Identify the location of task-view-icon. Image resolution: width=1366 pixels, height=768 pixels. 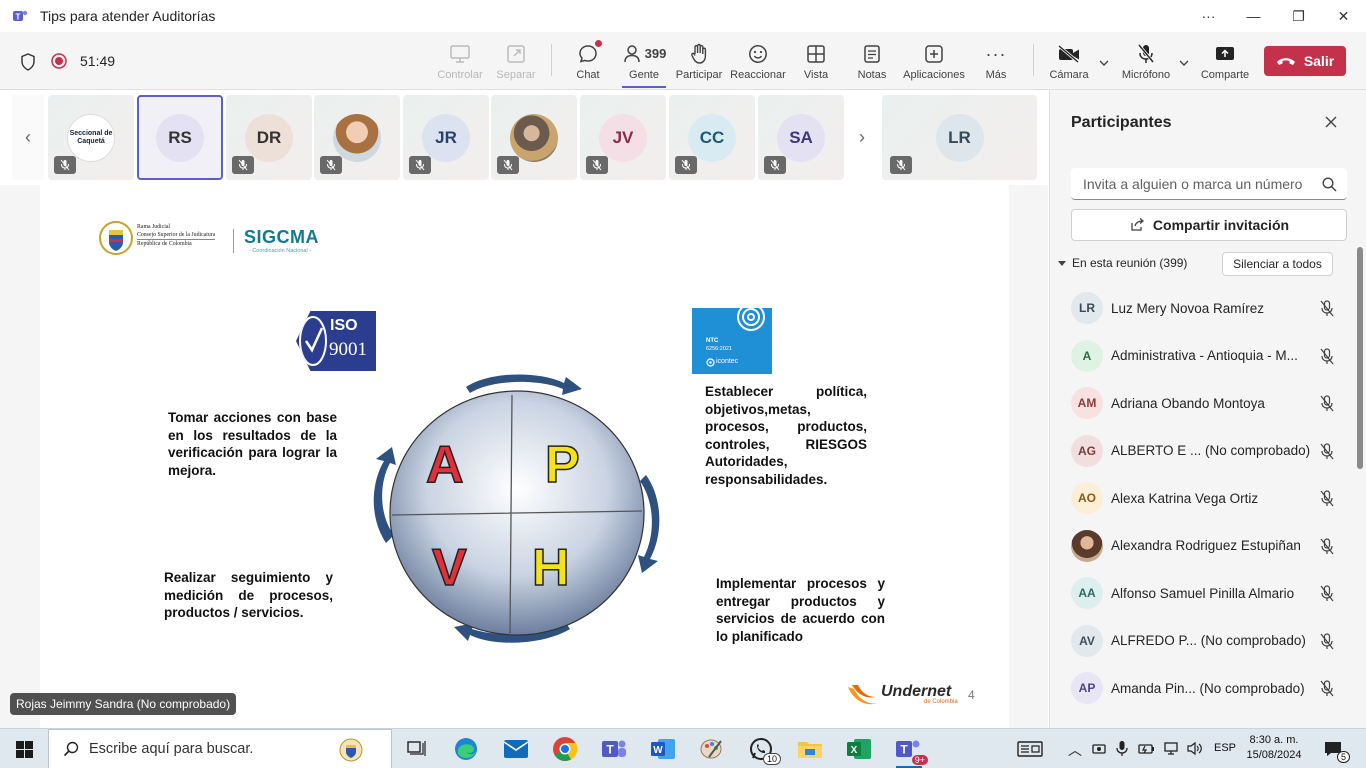
(417, 749).